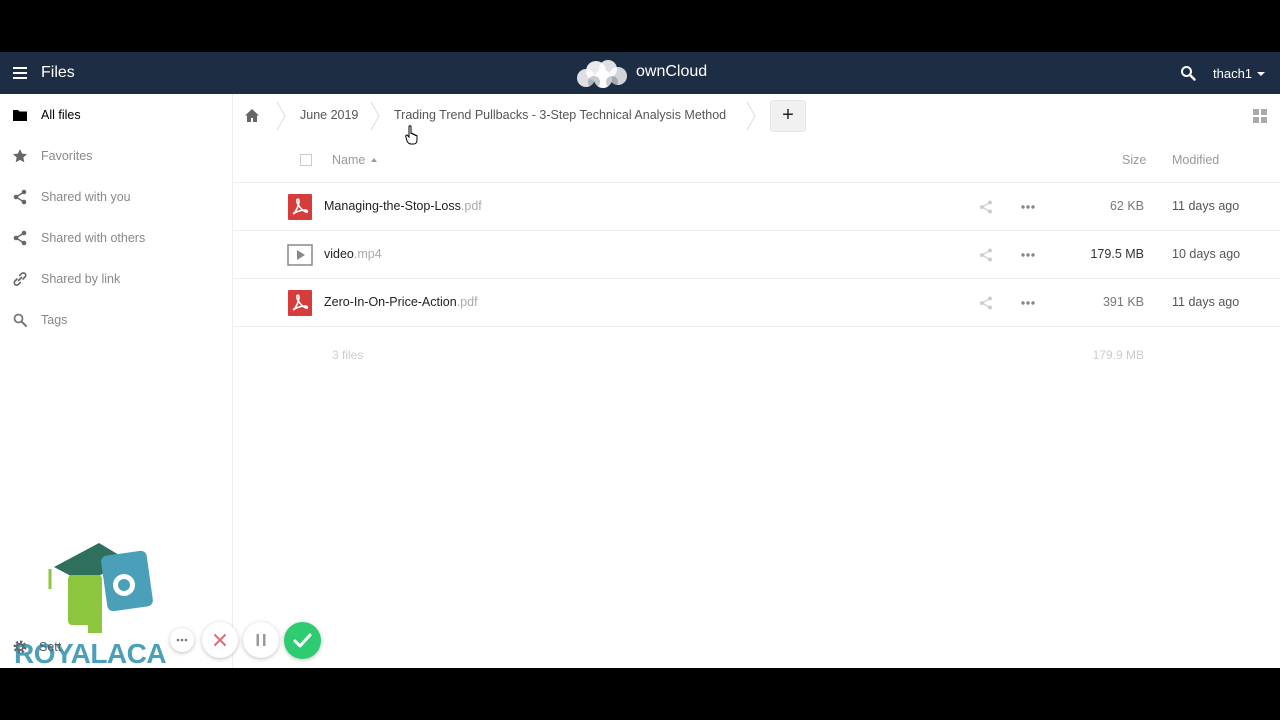  What do you see at coordinates (58, 73) in the screenshot?
I see `app-title: Files` at bounding box center [58, 73].